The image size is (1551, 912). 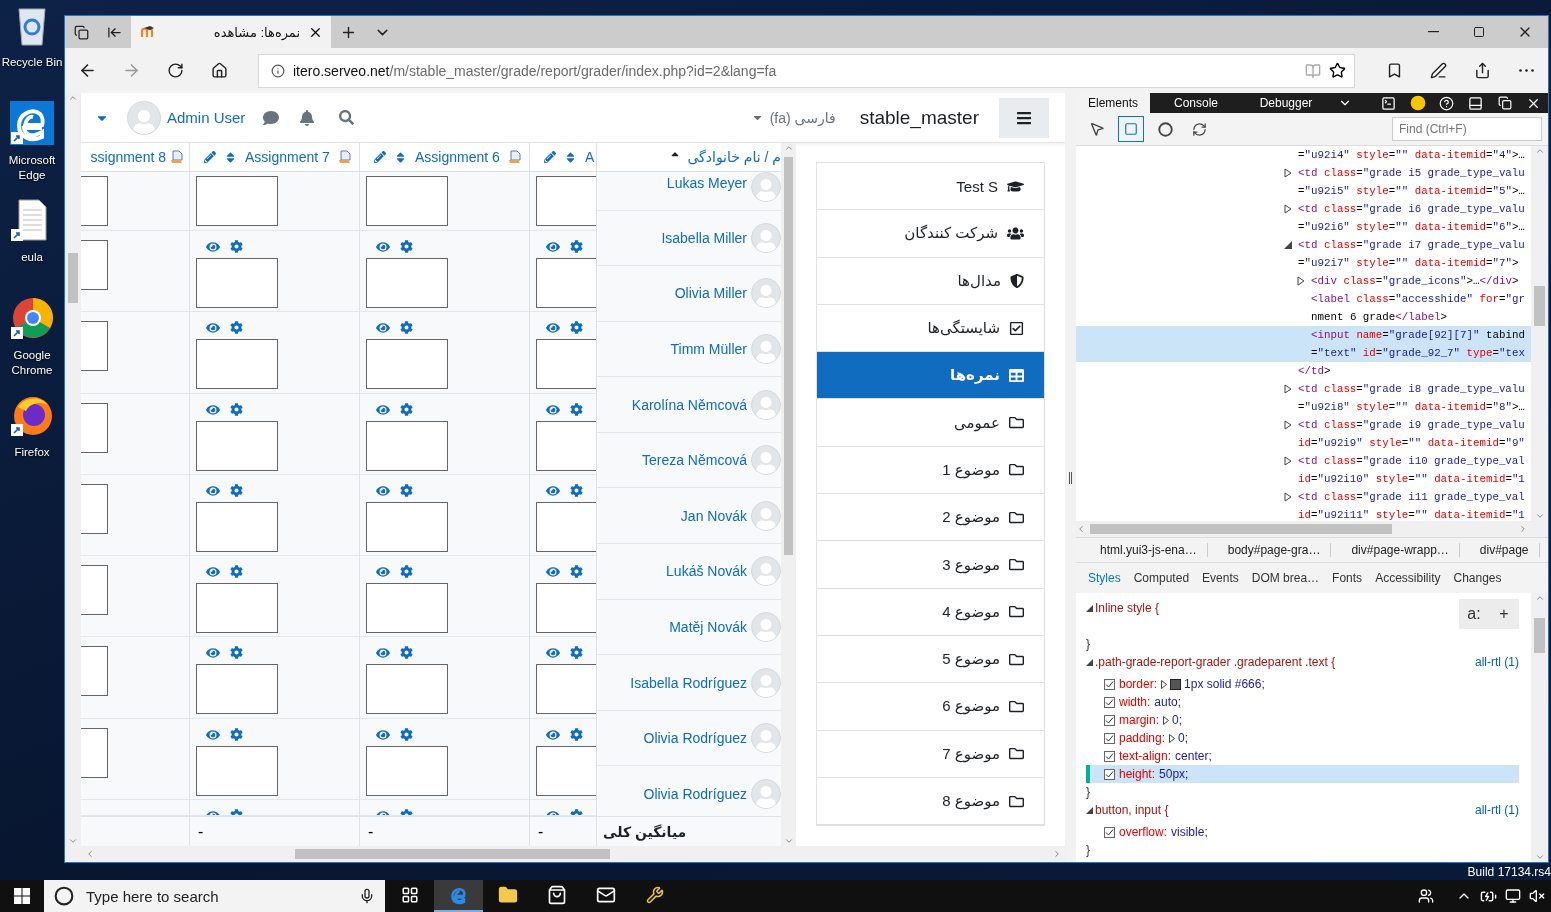 I want to click on student-name-link: Isabella Miller, so click(x=704, y=237).